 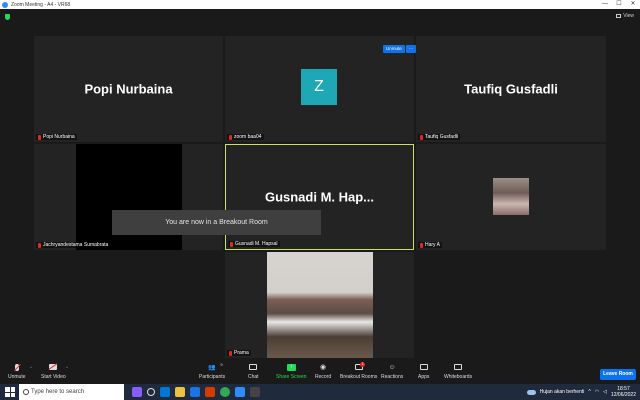 I want to click on whiteboard-icon, so click(x=458, y=367).